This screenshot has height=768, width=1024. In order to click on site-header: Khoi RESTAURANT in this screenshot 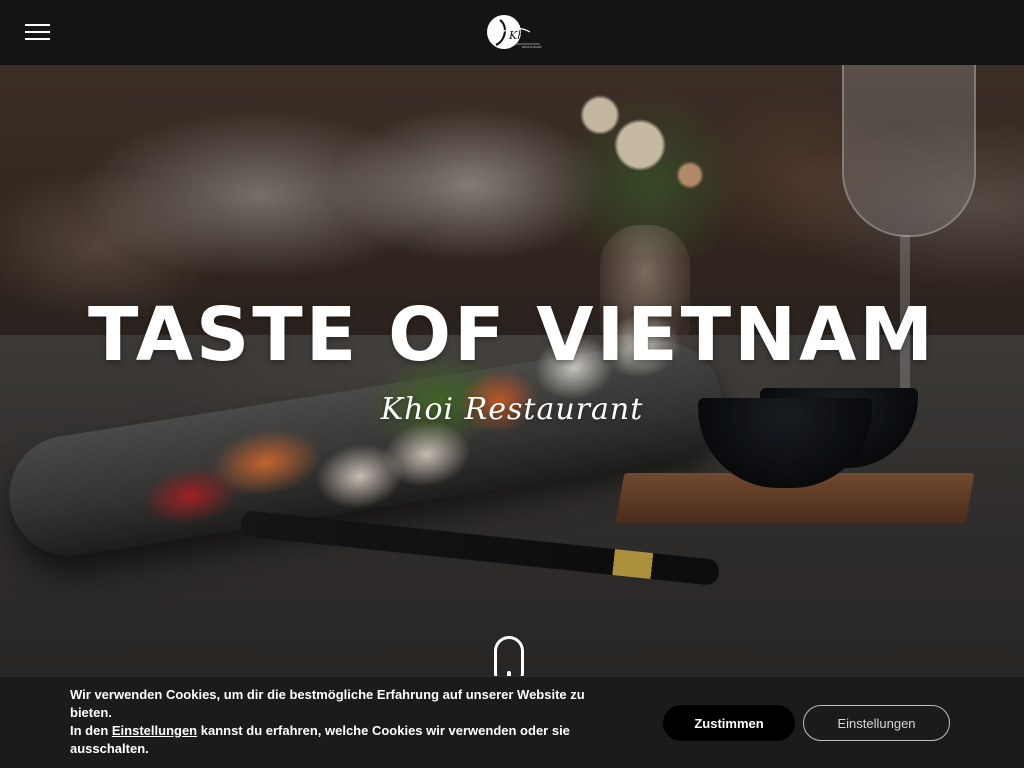, I will do `click(512, 32)`.